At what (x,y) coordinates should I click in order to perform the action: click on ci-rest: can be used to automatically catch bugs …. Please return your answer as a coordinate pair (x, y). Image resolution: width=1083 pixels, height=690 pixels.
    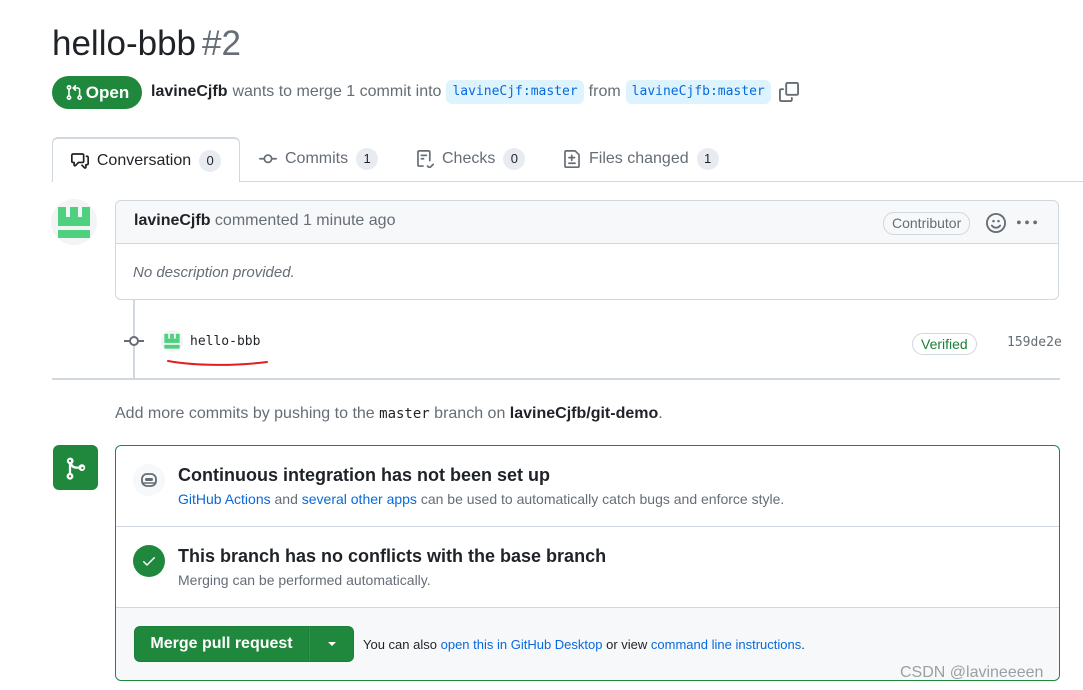
    Looking at the image, I should click on (602, 499).